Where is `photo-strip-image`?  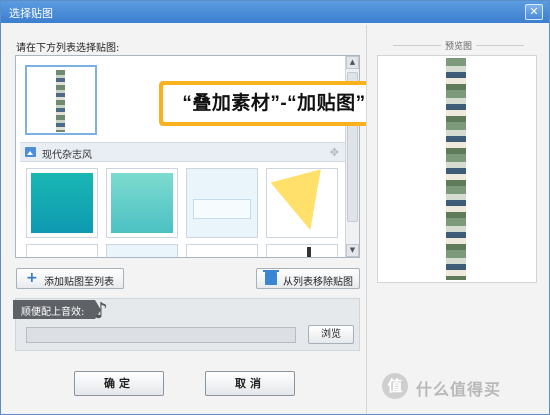
photo-strip-image is located at coordinates (60, 101).